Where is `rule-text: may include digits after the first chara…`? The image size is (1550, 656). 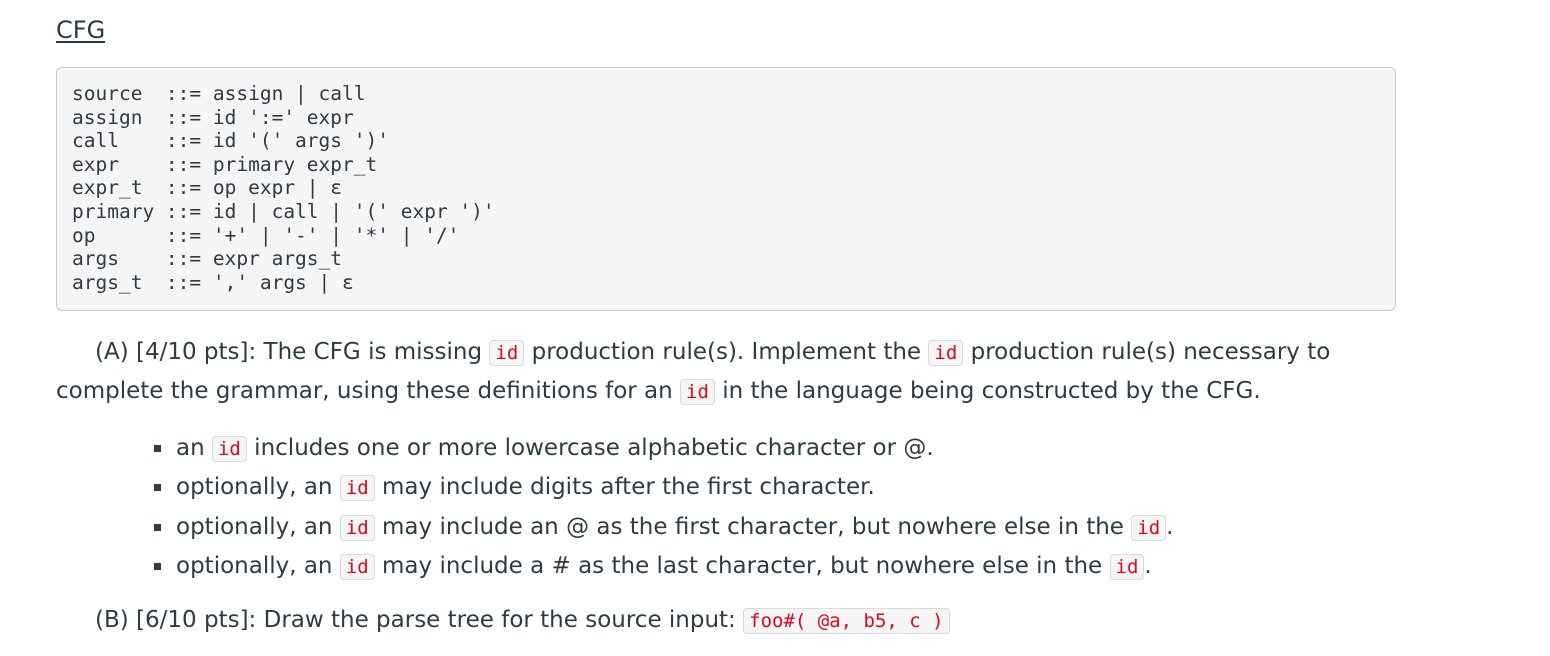 rule-text: may include digits after the first chara… is located at coordinates (624, 487).